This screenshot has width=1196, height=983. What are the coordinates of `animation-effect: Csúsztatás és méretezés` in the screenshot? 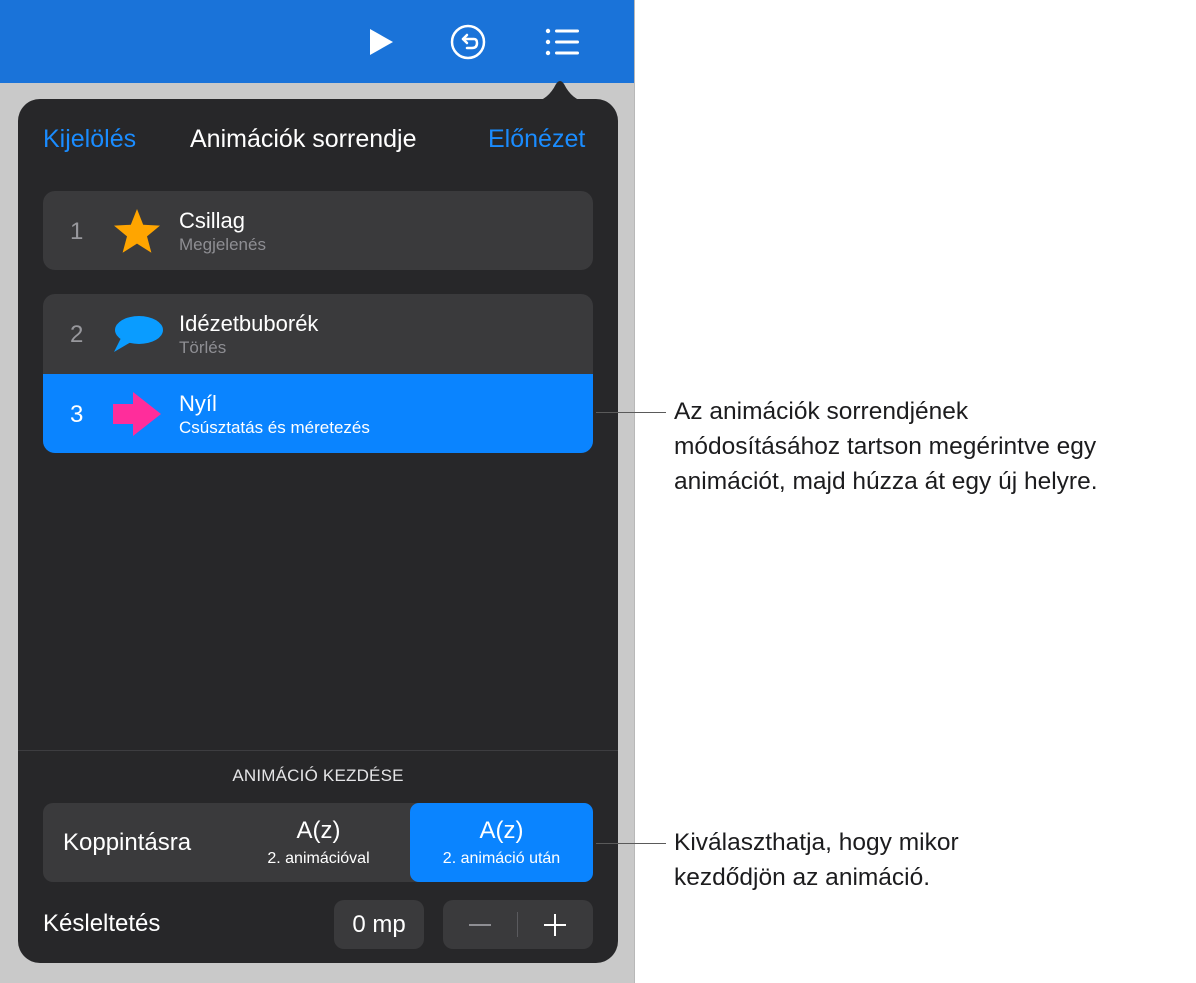 It's located at (274, 427).